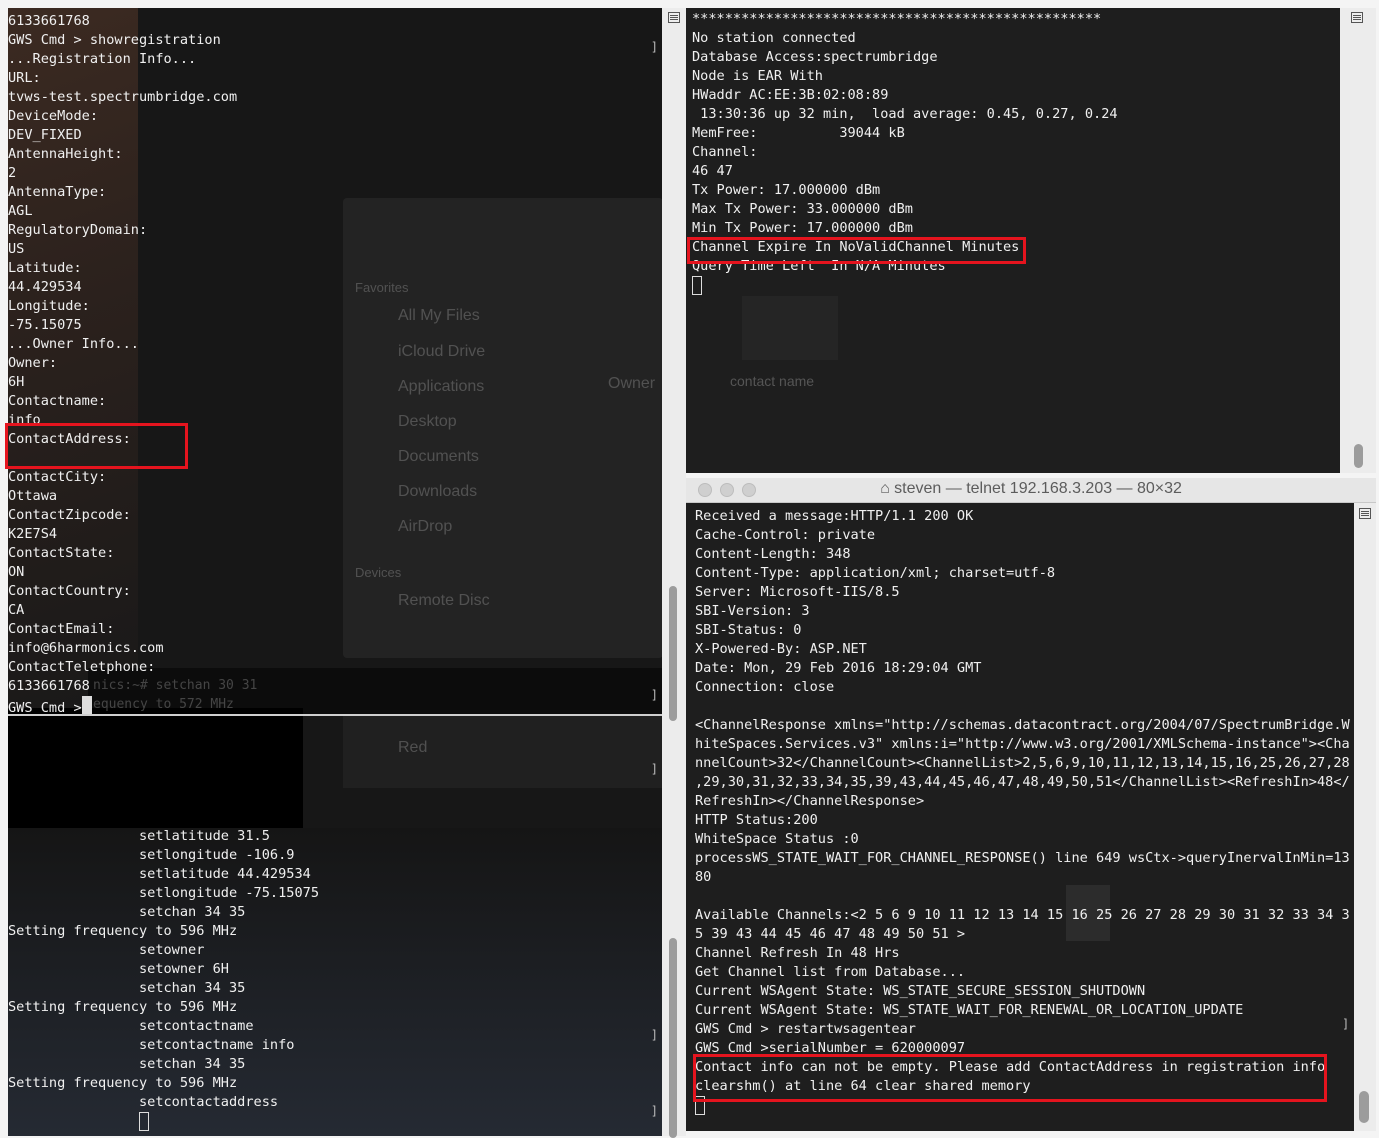 The width and height of the screenshot is (1379, 1138). What do you see at coordinates (45, 135) in the screenshot?
I see `terminal-line: DEV_FIXED` at bounding box center [45, 135].